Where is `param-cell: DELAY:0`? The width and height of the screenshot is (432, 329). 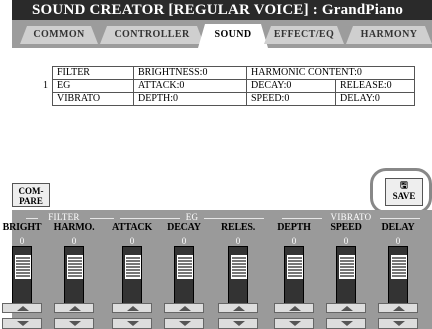
param-cell: DELAY:0 is located at coordinates (375, 99).